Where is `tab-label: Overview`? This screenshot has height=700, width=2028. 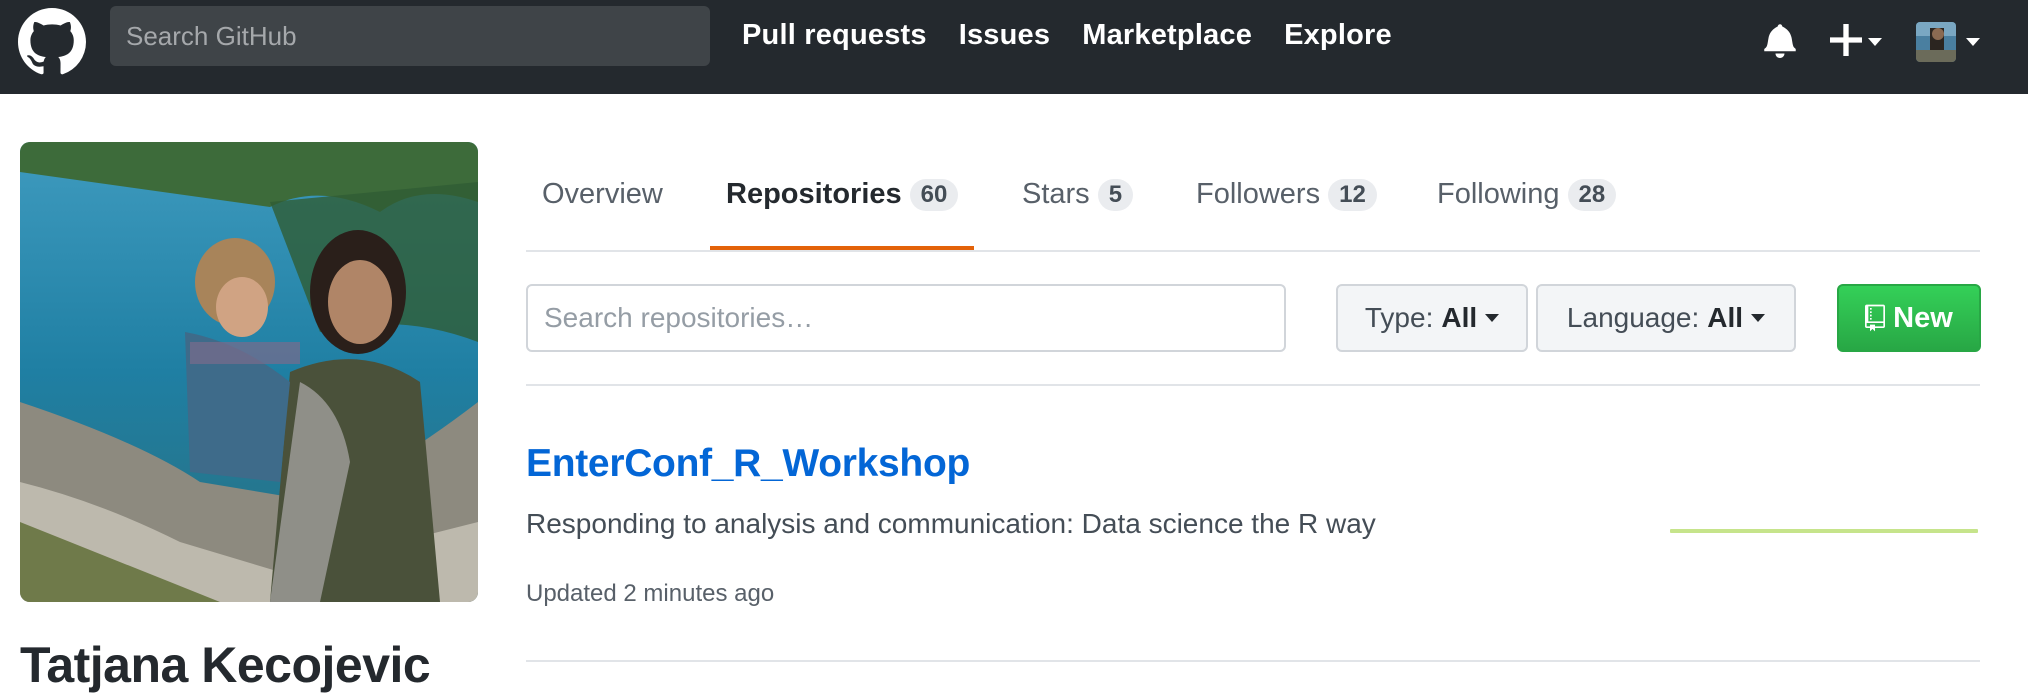 tab-label: Overview is located at coordinates (602, 194).